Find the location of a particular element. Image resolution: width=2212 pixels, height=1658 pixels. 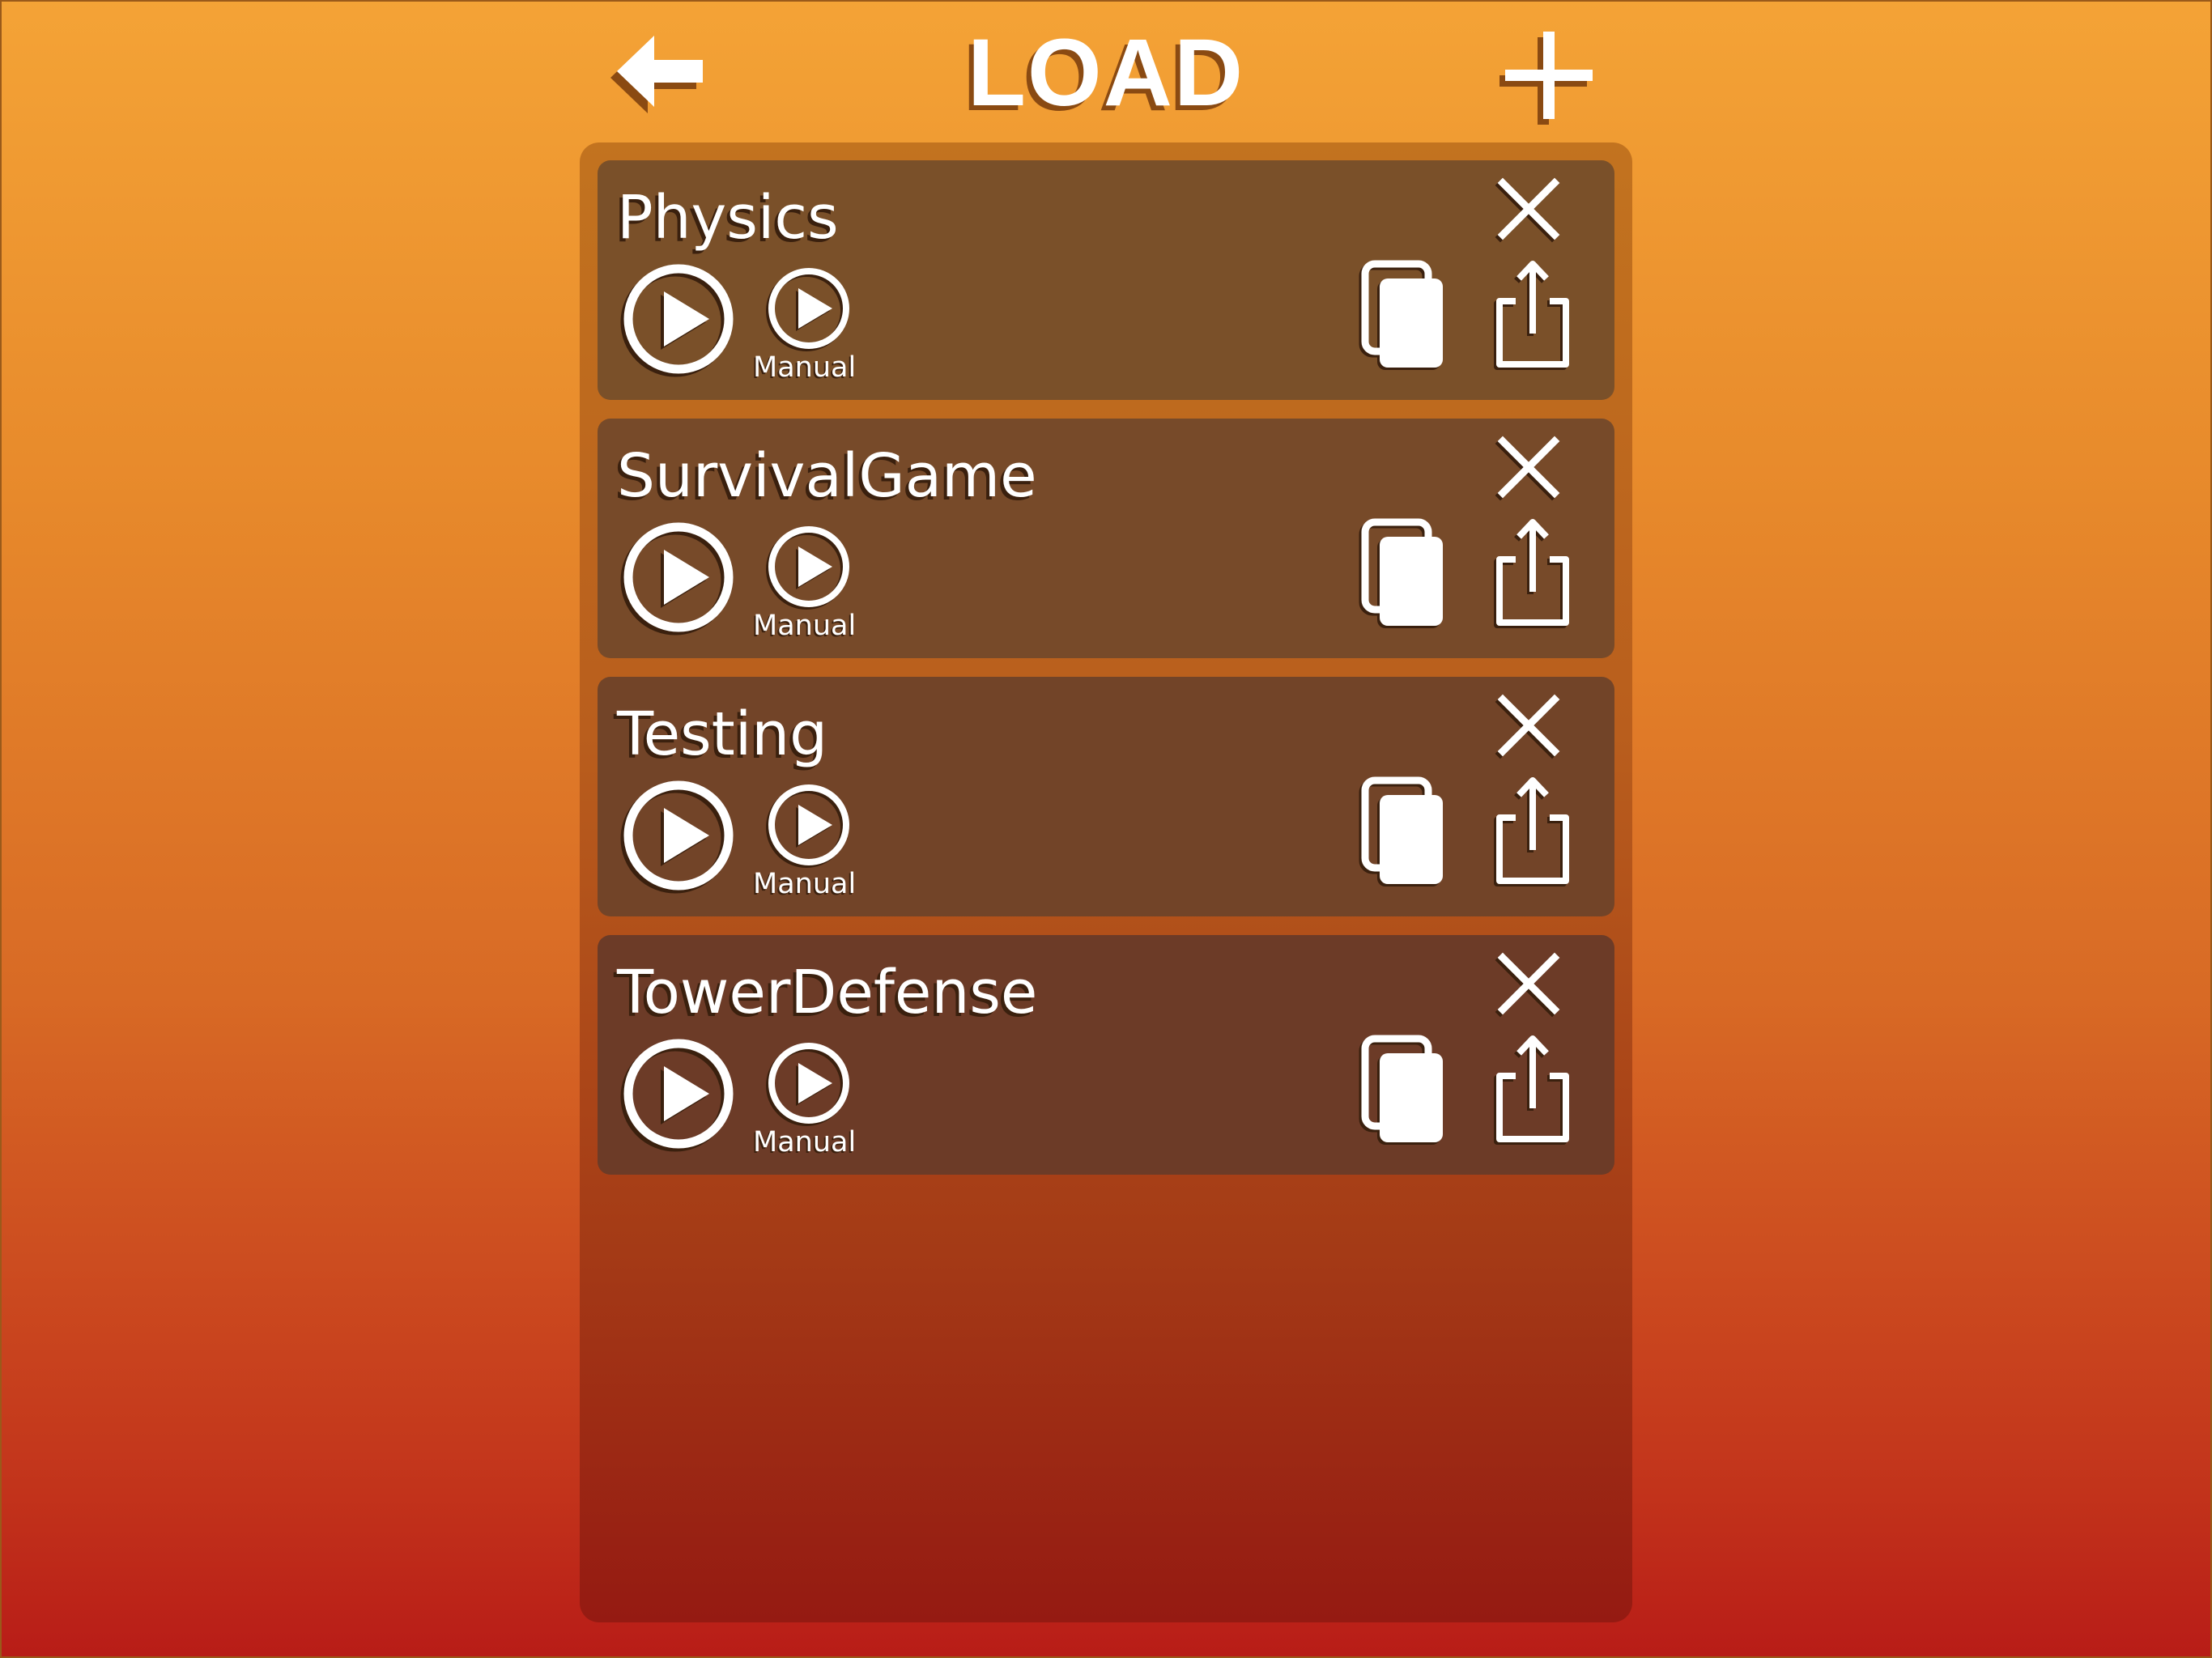

arrow-left-icon is located at coordinates (657, 74).